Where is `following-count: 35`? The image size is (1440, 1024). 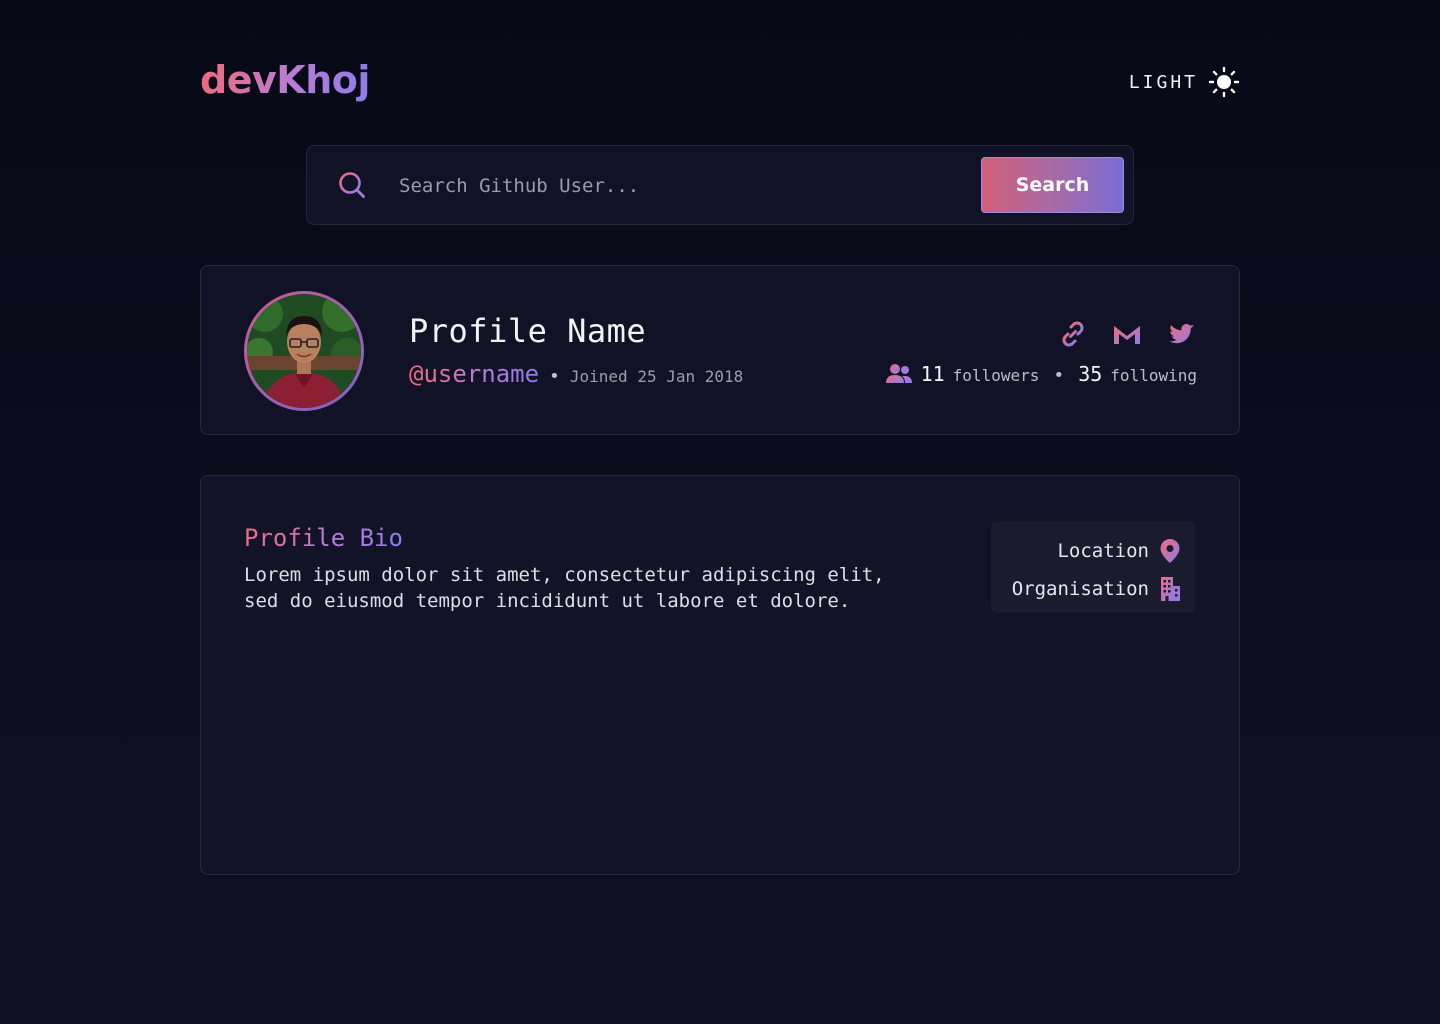
following-count: 35 is located at coordinates (1090, 374).